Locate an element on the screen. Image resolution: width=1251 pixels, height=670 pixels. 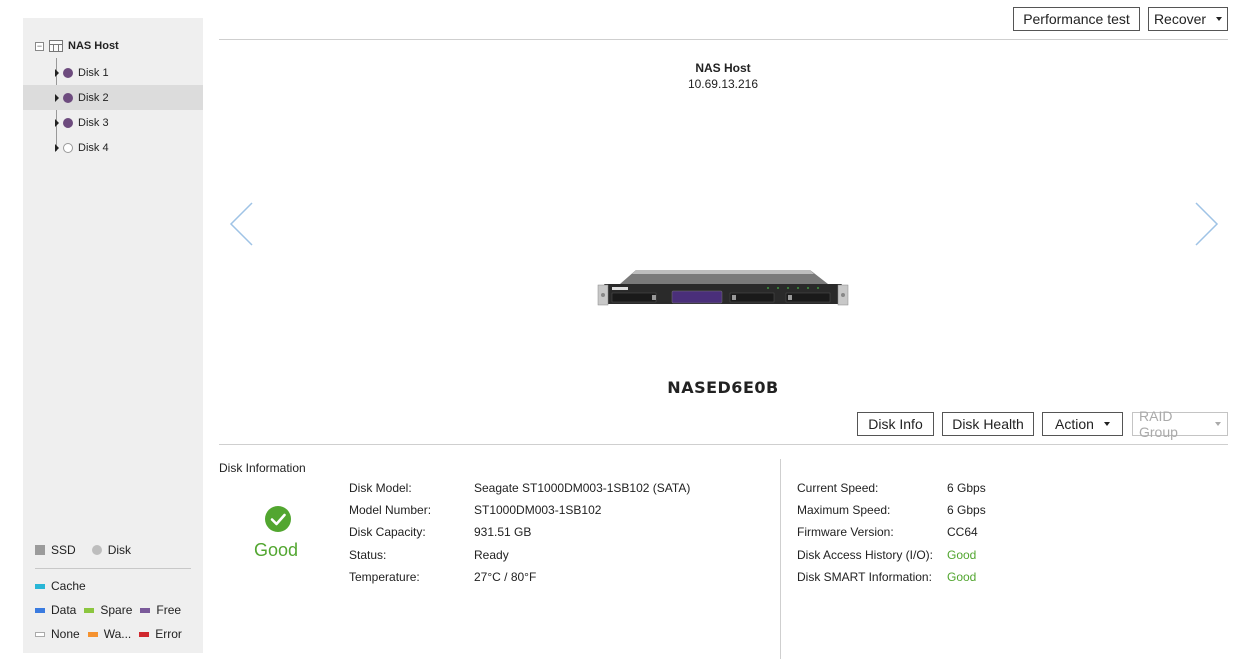
disk-information-title: Disk Information is located at coordinates (262, 468).